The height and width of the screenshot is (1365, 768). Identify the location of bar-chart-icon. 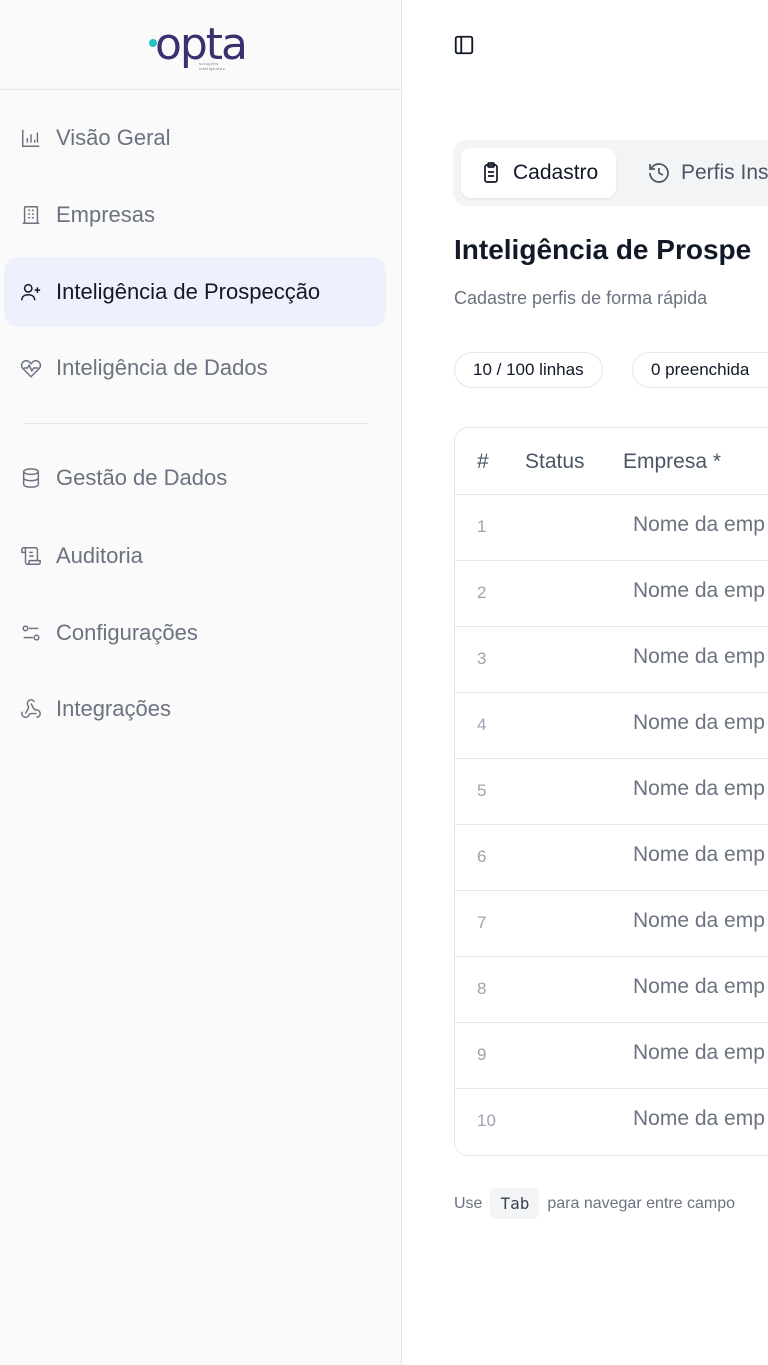
(31, 138).